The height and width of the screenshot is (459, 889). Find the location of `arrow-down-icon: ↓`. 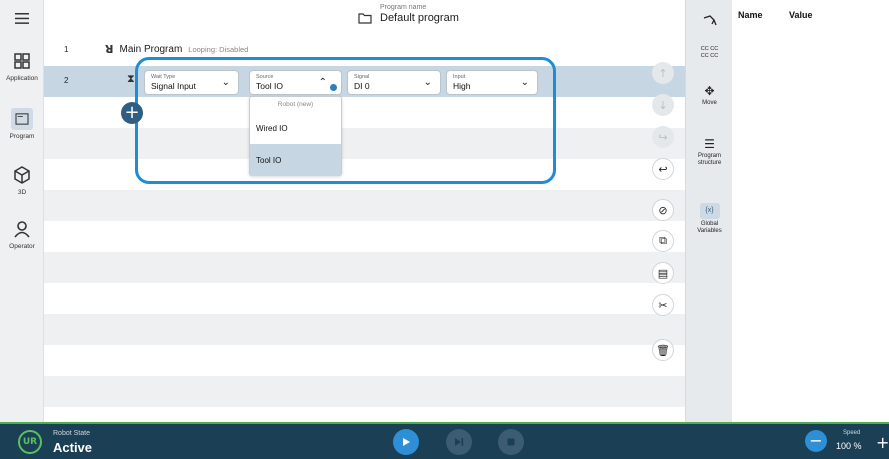

arrow-down-icon: ↓ is located at coordinates (663, 105).